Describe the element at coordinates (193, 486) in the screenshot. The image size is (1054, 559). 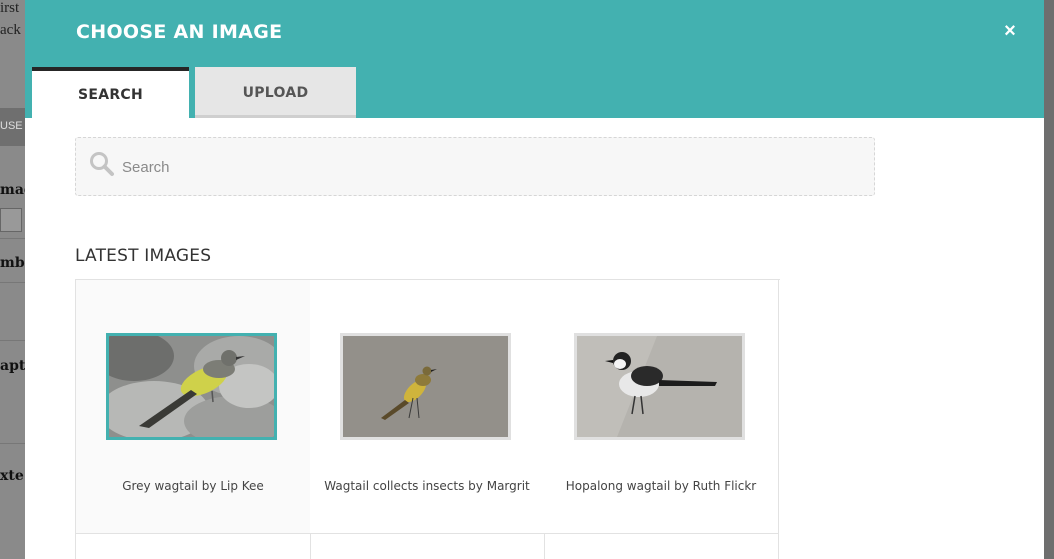
I see `image-caption: Grey wagtail by Lip Kee` at that location.